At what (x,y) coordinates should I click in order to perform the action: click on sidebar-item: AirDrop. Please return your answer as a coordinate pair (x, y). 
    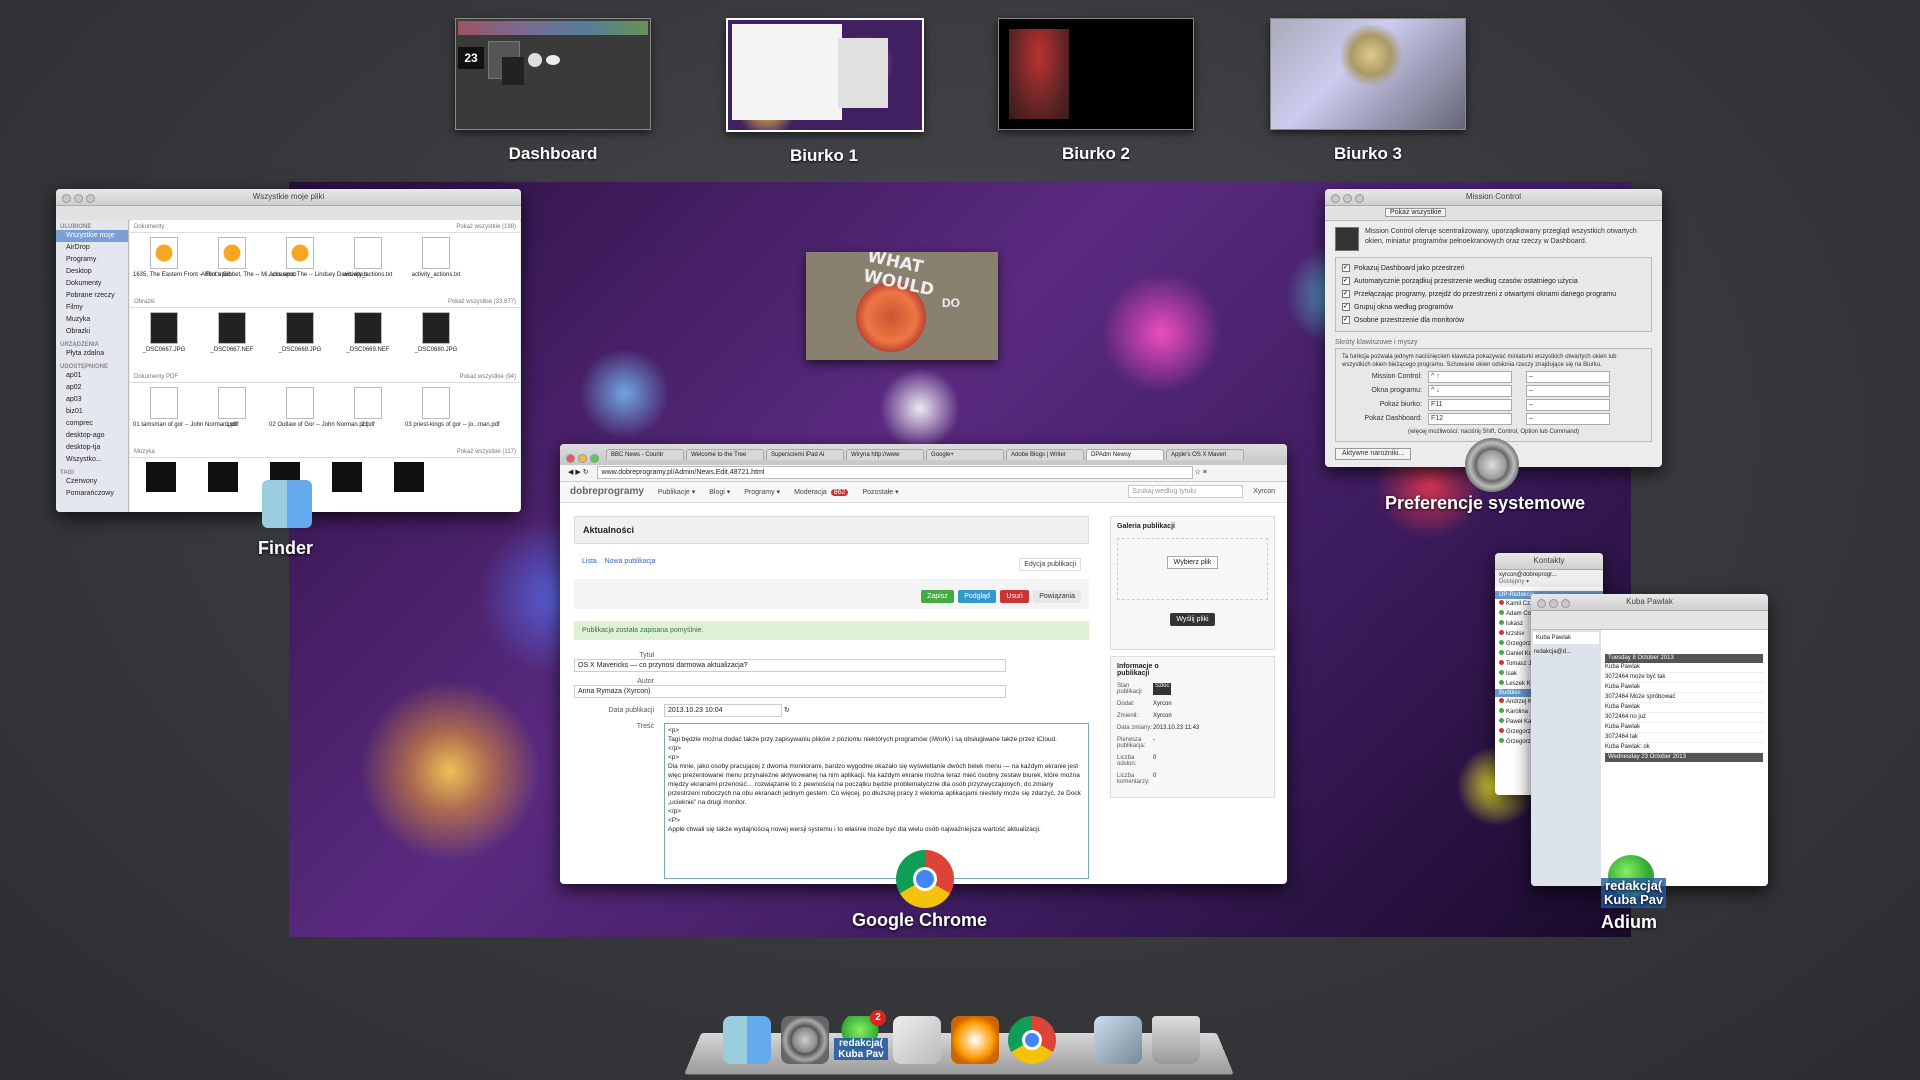
    Looking at the image, I should click on (92, 248).